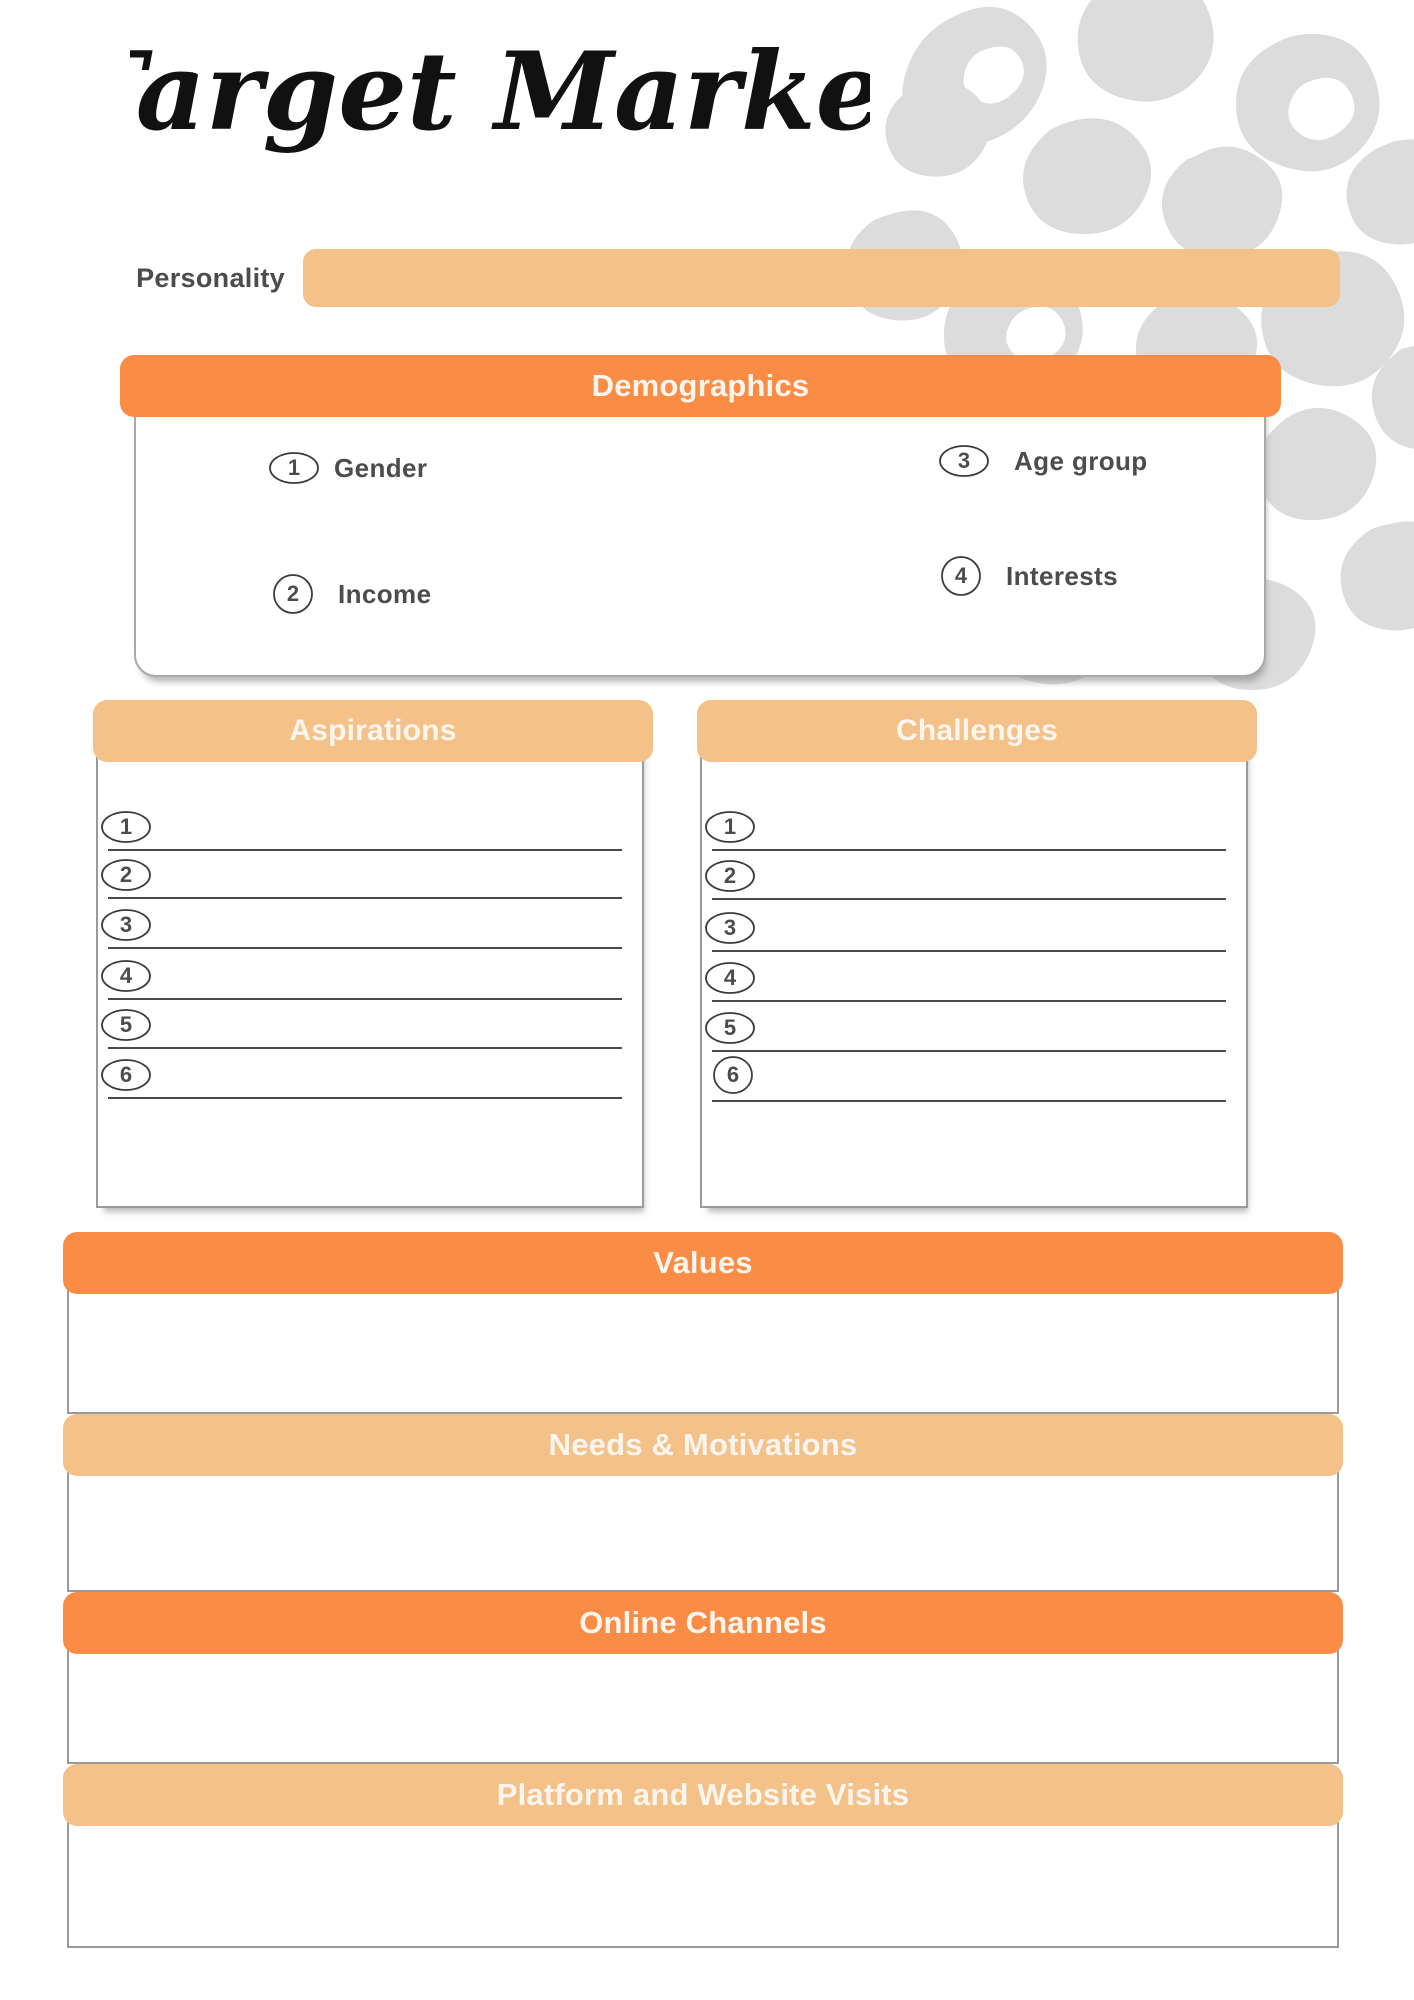 The image size is (1414, 2000). What do you see at coordinates (385, 593) in the screenshot?
I see `demographics-item-label: Income` at bounding box center [385, 593].